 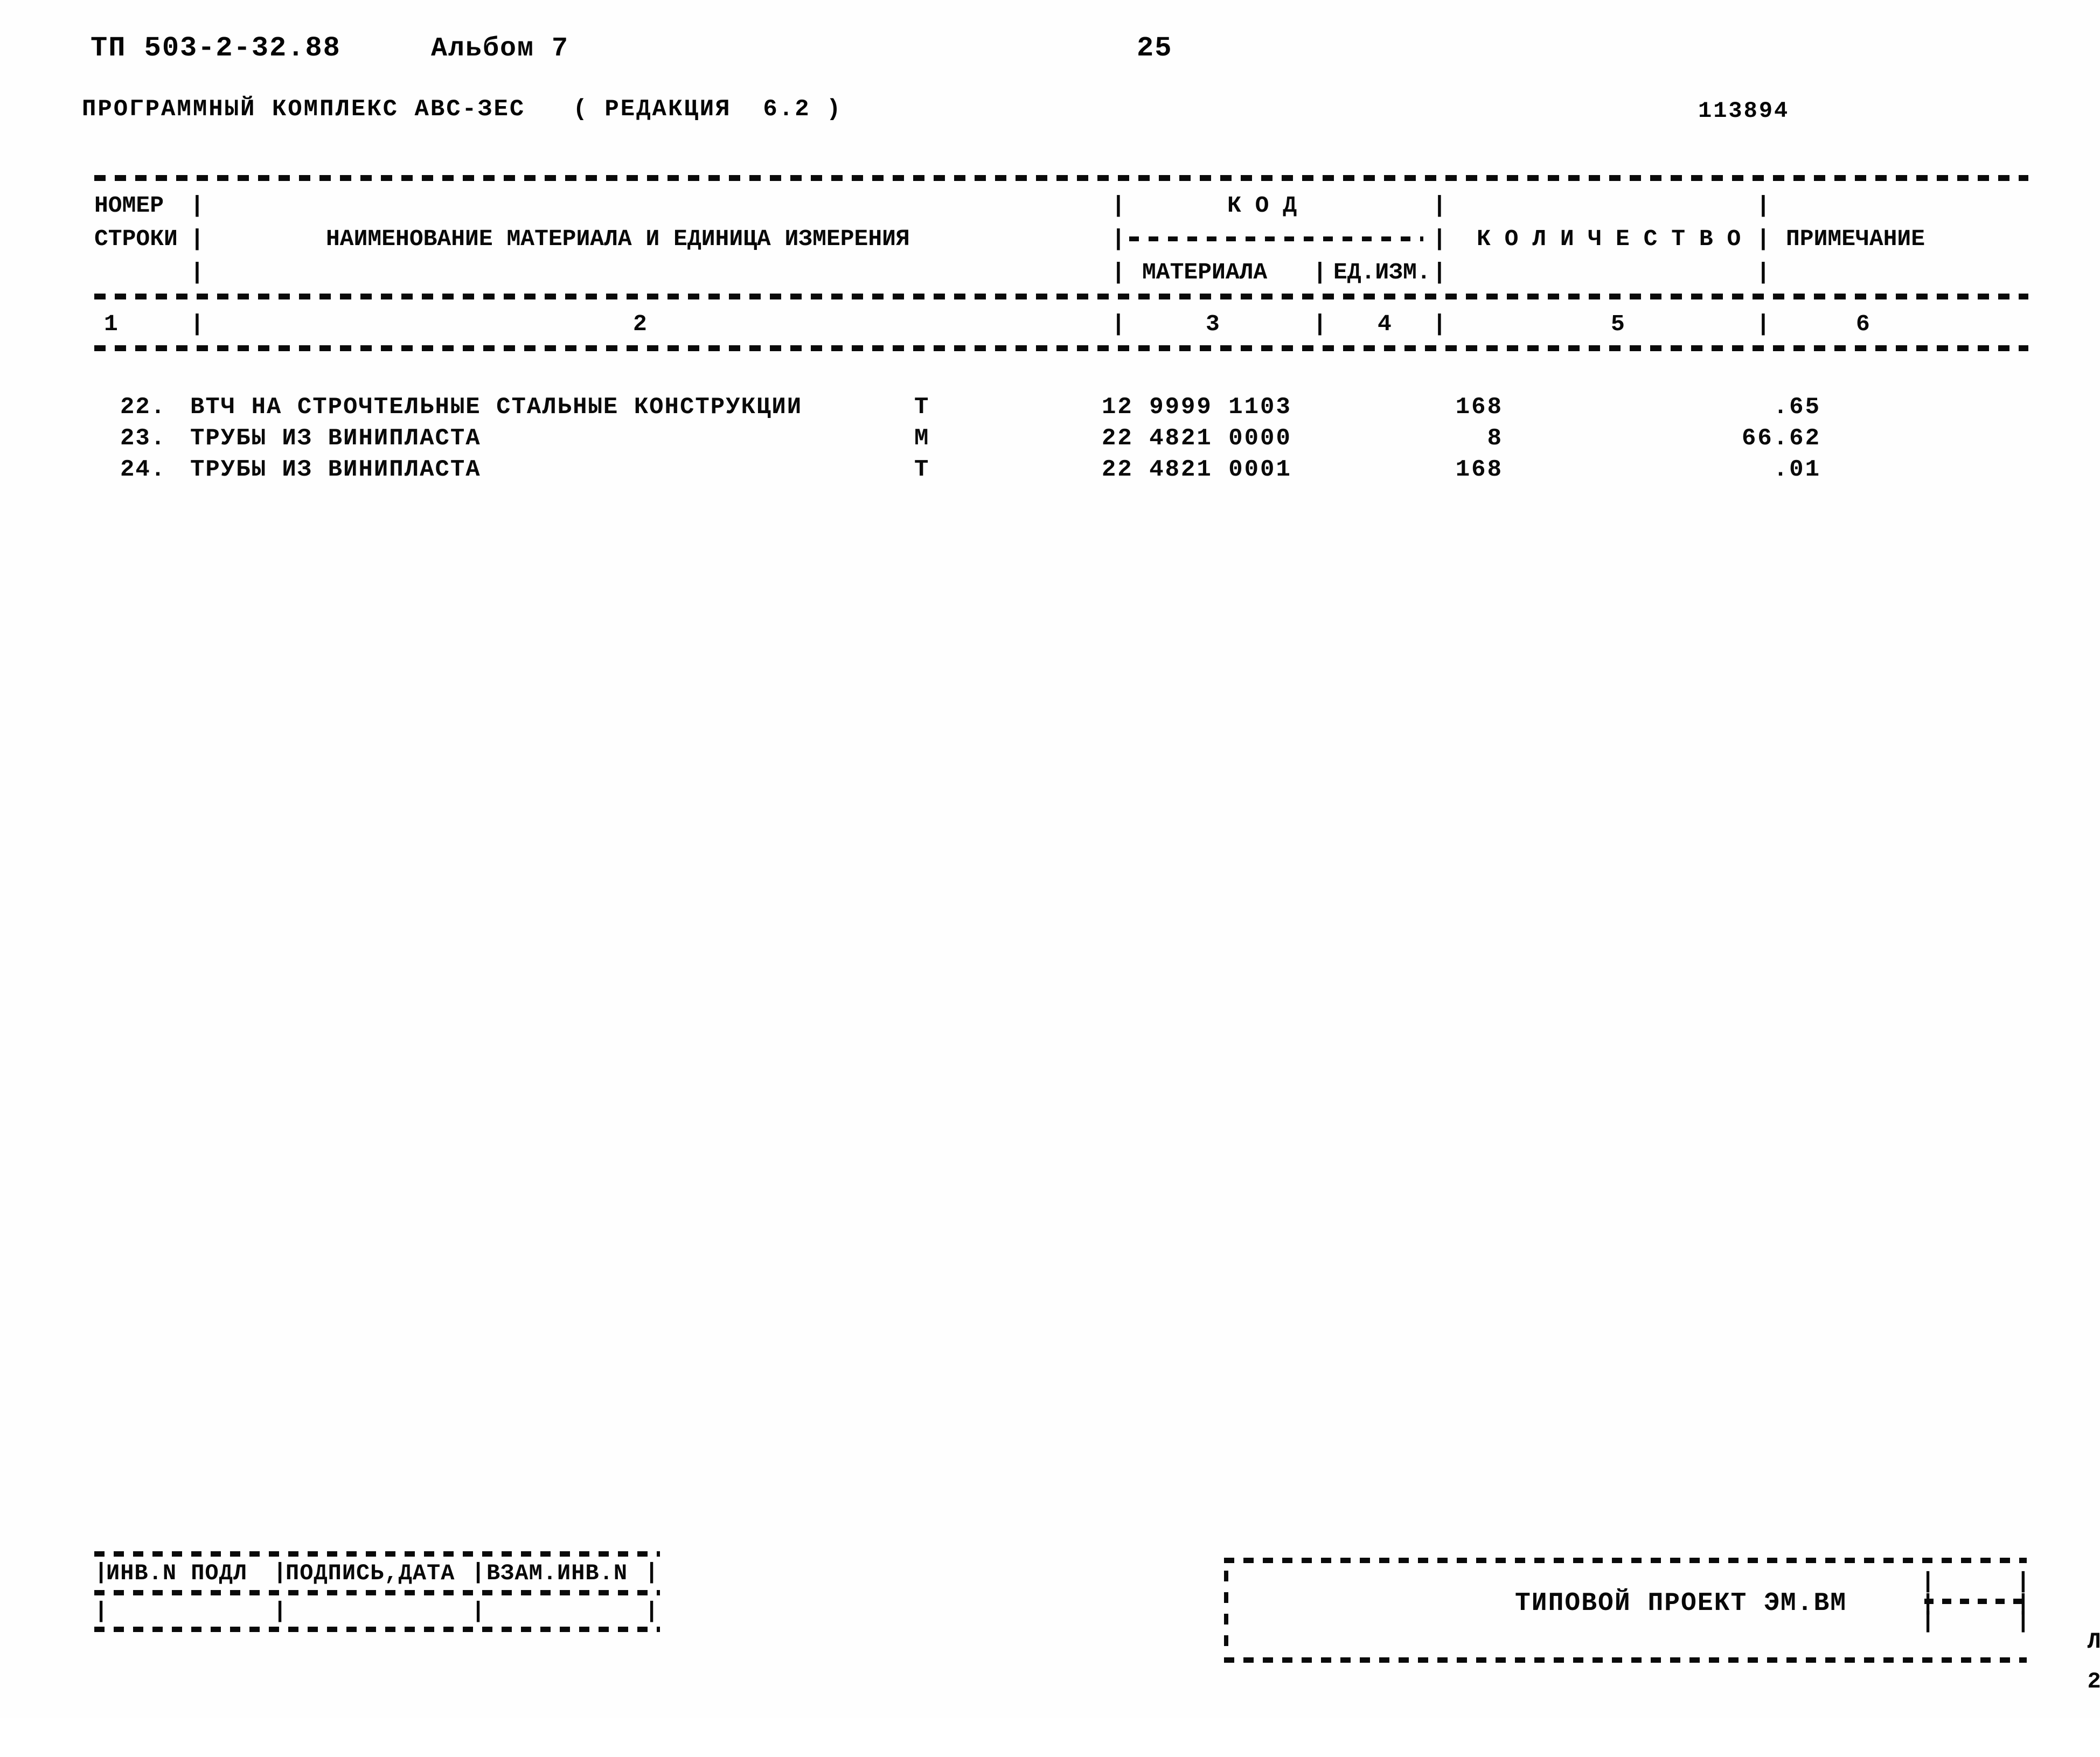 I want to click on row-line-number: 22., so click(x=143, y=407).